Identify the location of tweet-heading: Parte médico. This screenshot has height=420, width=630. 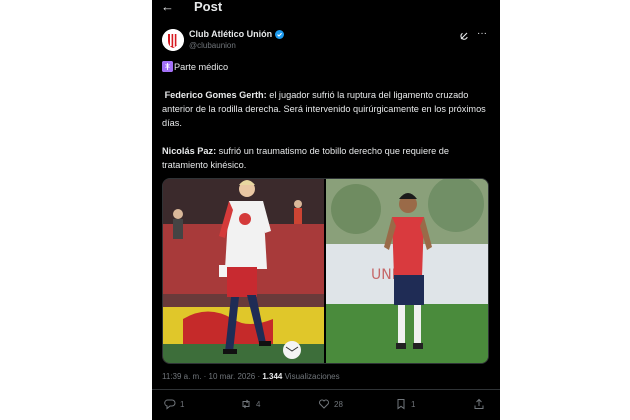
(201, 67).